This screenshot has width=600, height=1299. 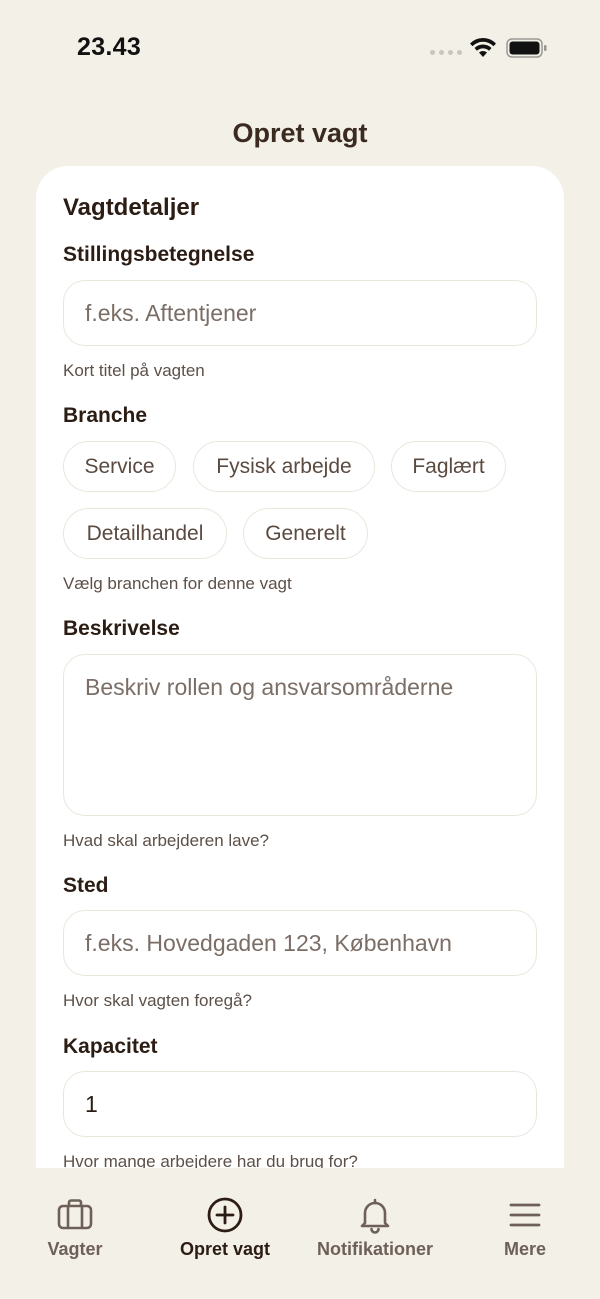 What do you see at coordinates (86, 885) in the screenshot?
I see `location-label: Sted` at bounding box center [86, 885].